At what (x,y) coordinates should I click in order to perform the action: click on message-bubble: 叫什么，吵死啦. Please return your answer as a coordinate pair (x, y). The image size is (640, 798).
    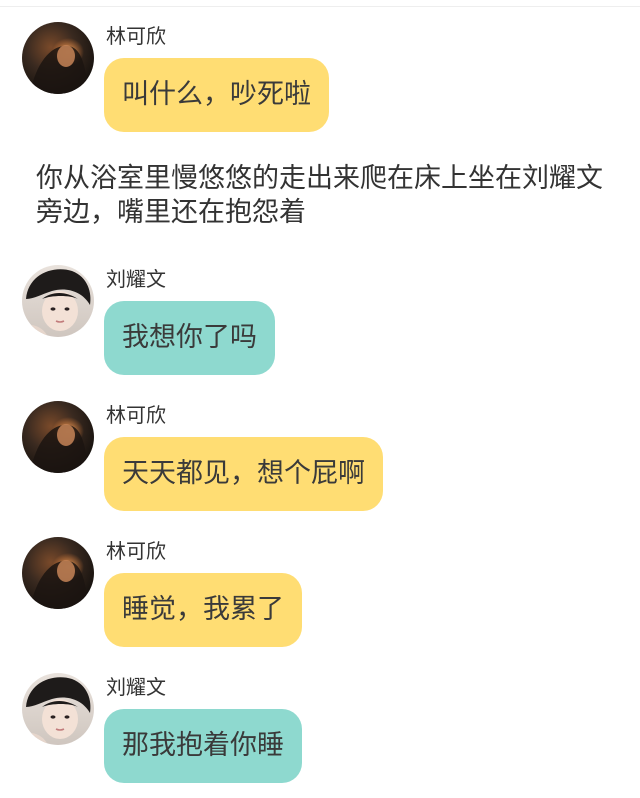
    Looking at the image, I should click on (216, 95).